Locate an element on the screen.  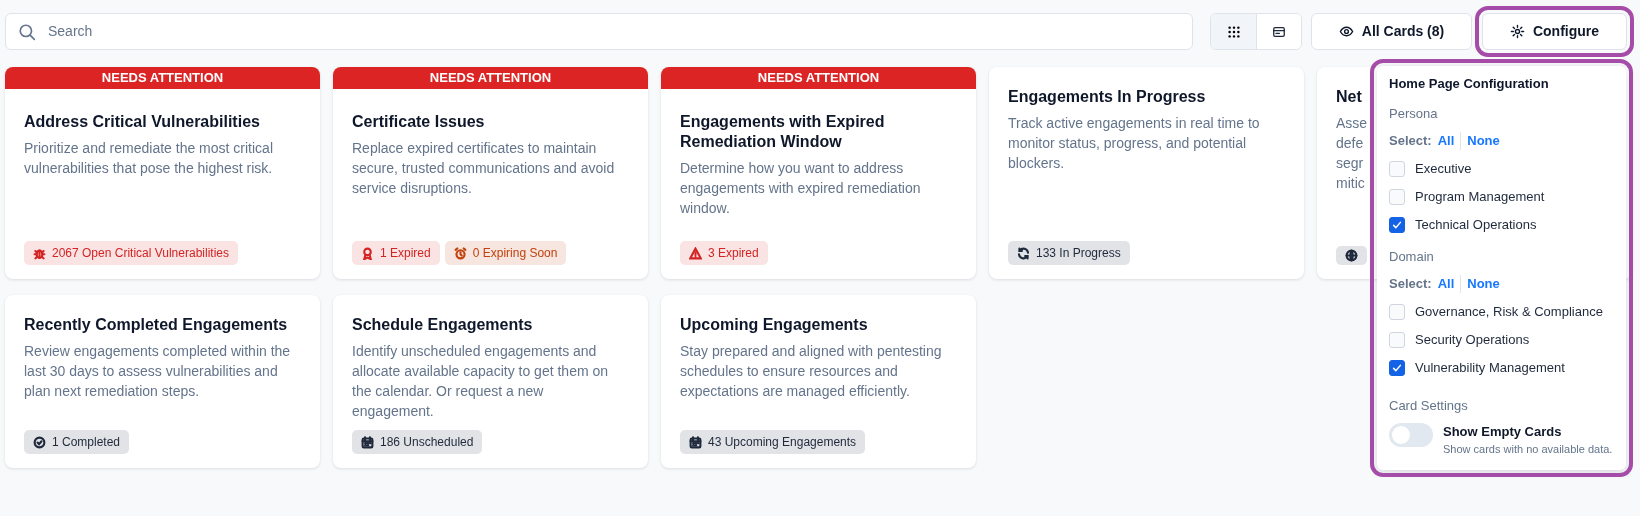
card-title: Net is located at coordinates (1349, 97).